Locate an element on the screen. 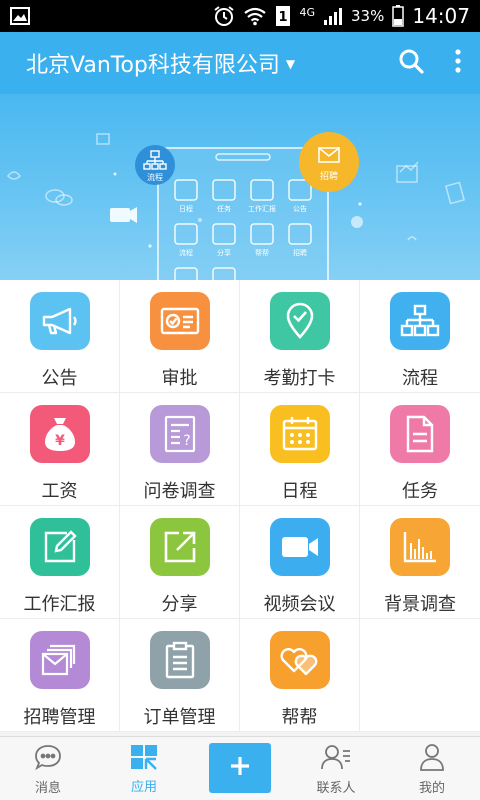  sim-number: 1 is located at coordinates (283, 17).